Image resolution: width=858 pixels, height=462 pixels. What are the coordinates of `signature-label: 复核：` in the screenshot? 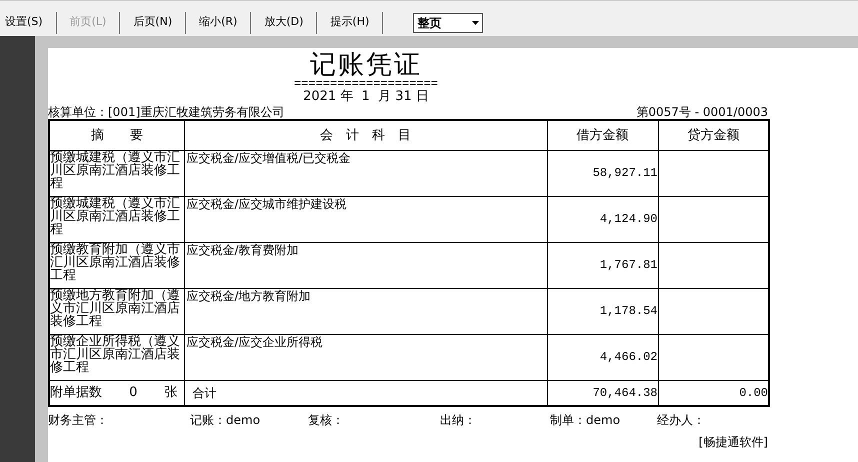 It's located at (326, 420).